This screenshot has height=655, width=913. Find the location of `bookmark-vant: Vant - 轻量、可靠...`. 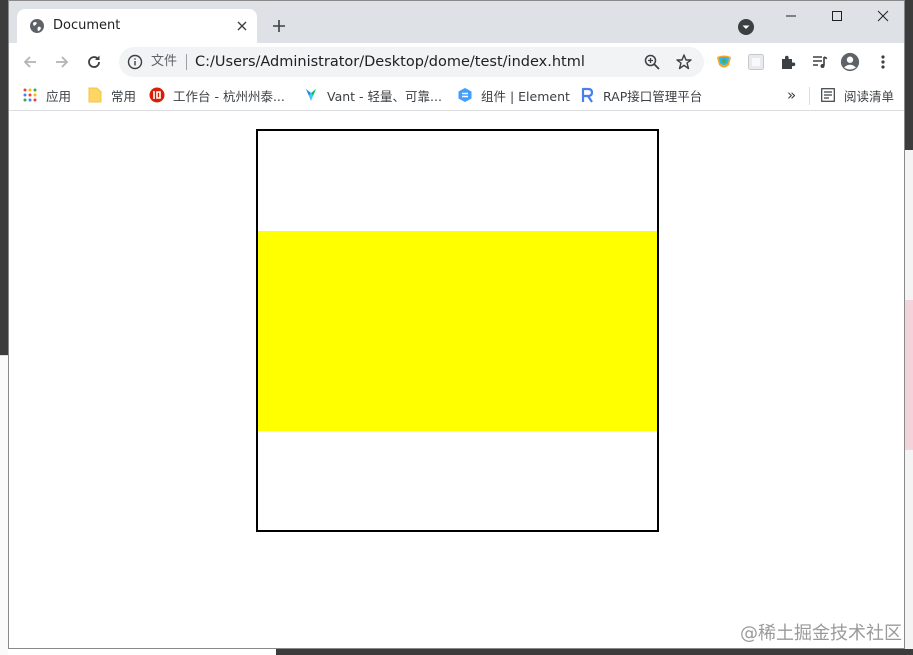

bookmark-vant: Vant - 轻量、可靠... is located at coordinates (372, 95).